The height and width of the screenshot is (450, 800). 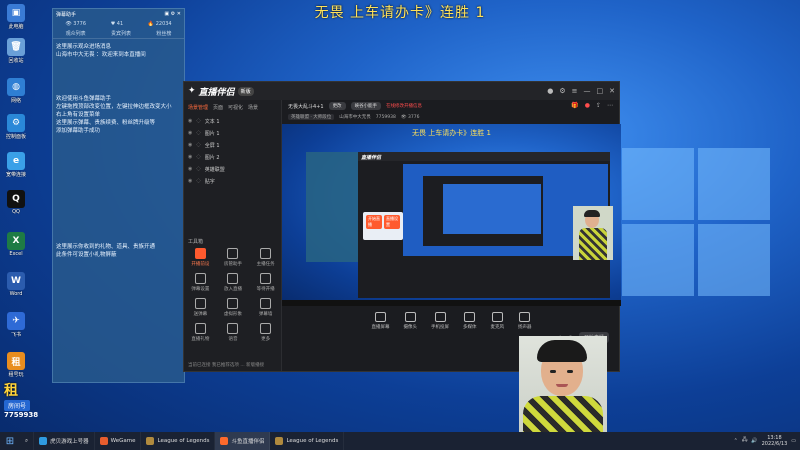 I want to click on more-icon: ⋯, so click(x=610, y=105).